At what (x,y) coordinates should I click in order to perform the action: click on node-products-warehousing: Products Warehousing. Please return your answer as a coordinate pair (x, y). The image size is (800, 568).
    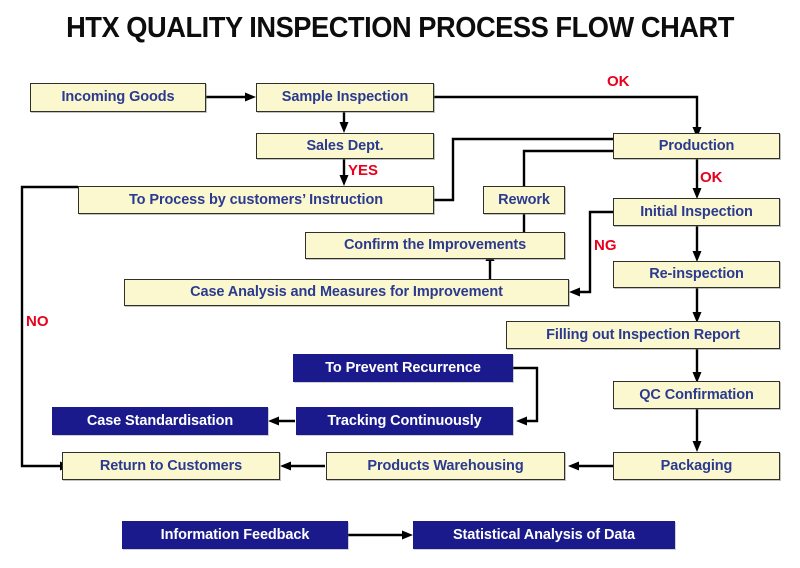
    Looking at the image, I should click on (445, 466).